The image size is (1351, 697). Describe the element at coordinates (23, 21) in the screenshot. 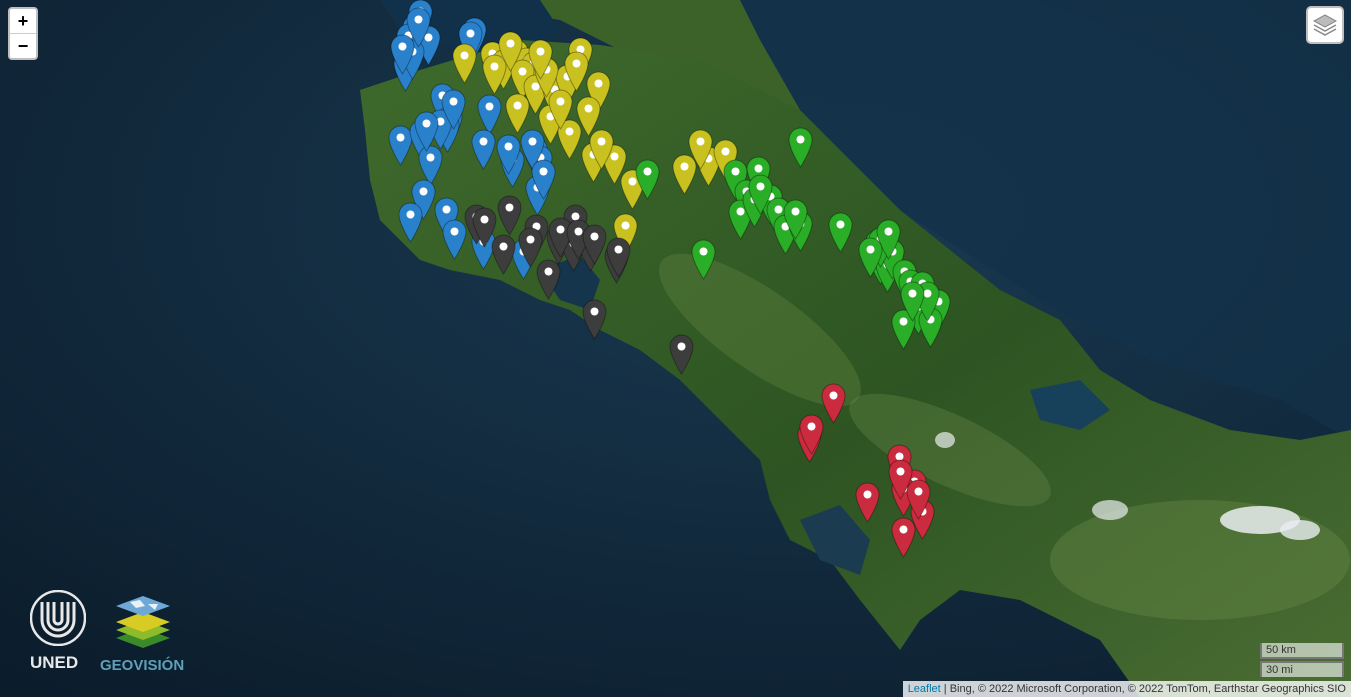

I see `zoom-in-button: +` at that location.